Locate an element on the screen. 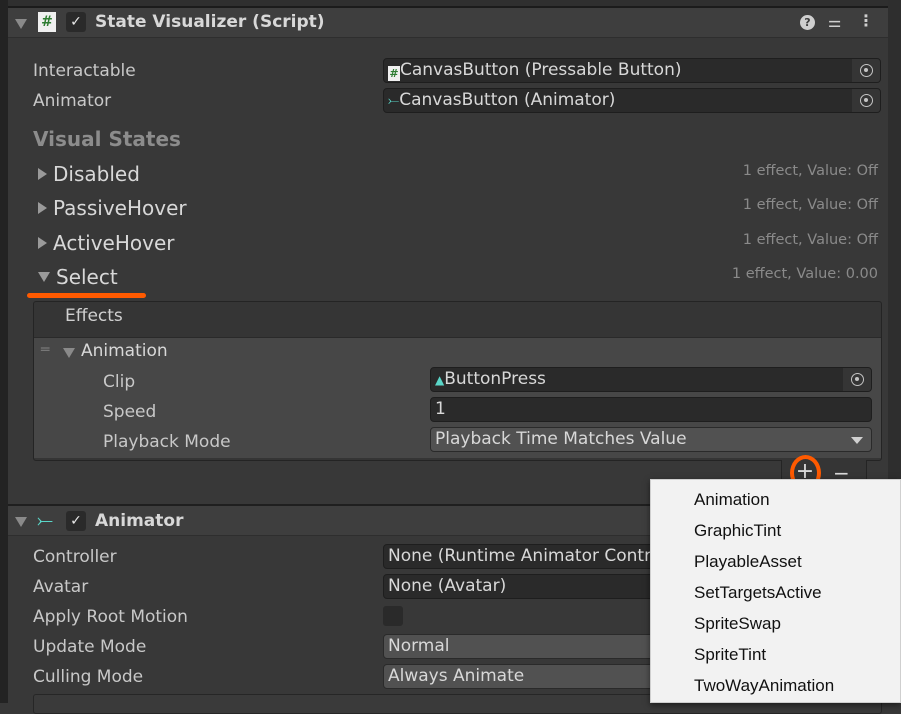 This screenshot has width=901, height=714. component-title: Animator is located at coordinates (139, 521).